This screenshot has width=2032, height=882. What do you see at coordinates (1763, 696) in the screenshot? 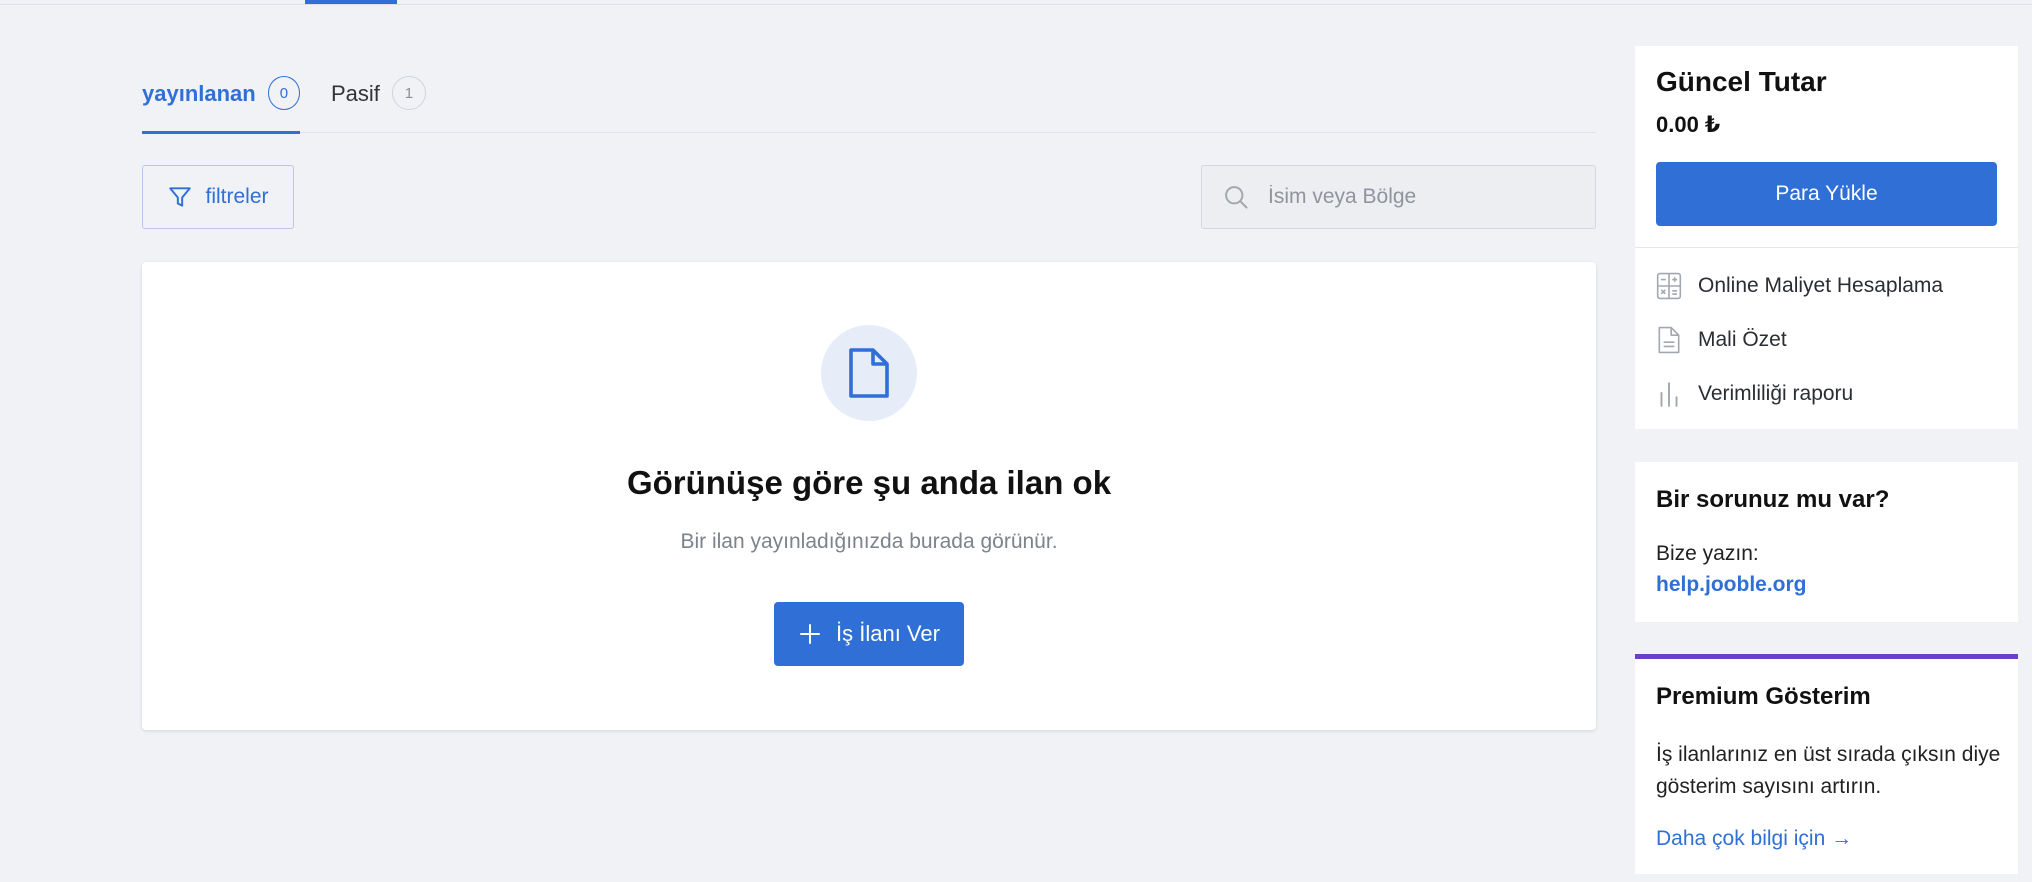
I see `premium-title: Premium Gösterim` at bounding box center [1763, 696].